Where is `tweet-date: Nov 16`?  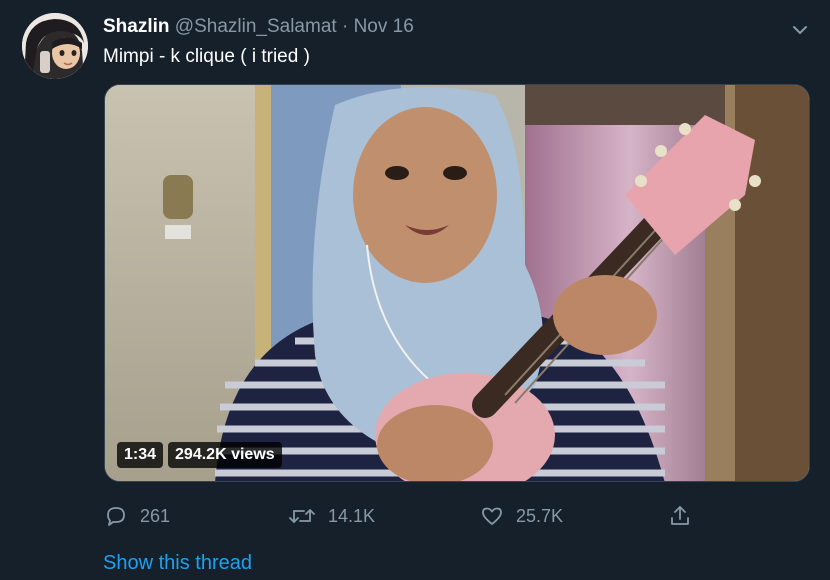
tweet-date: Nov 16 is located at coordinates (384, 26).